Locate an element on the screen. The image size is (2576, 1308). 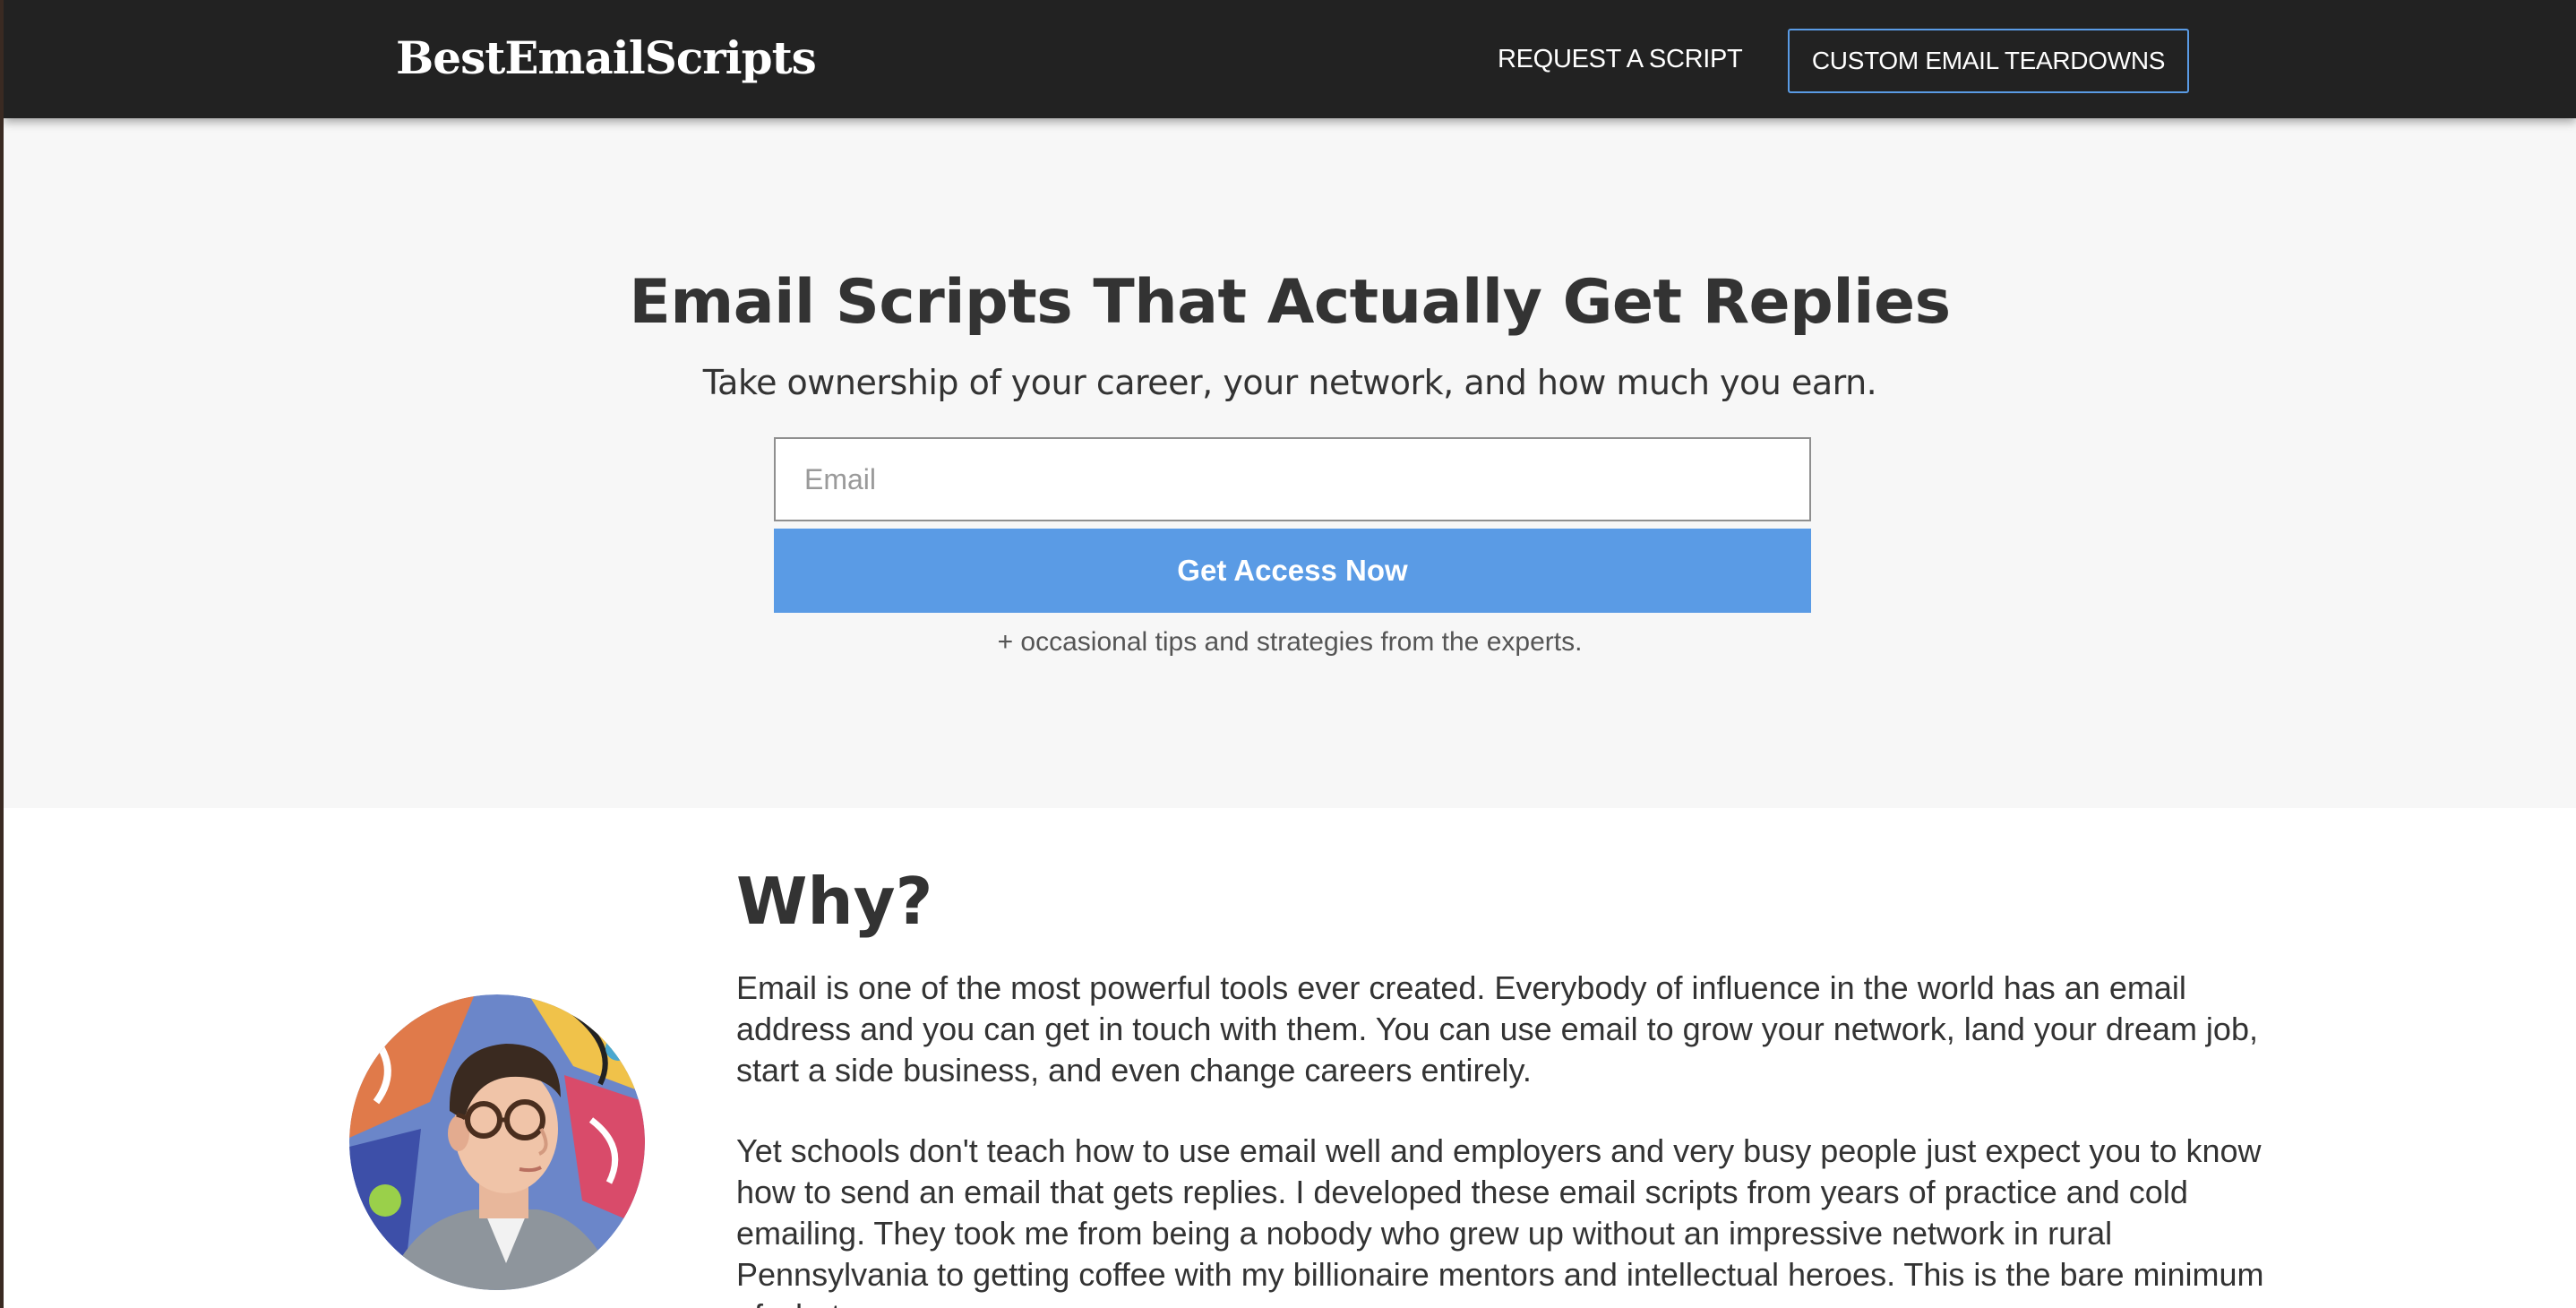
author-avatar is located at coordinates (497, 1142).